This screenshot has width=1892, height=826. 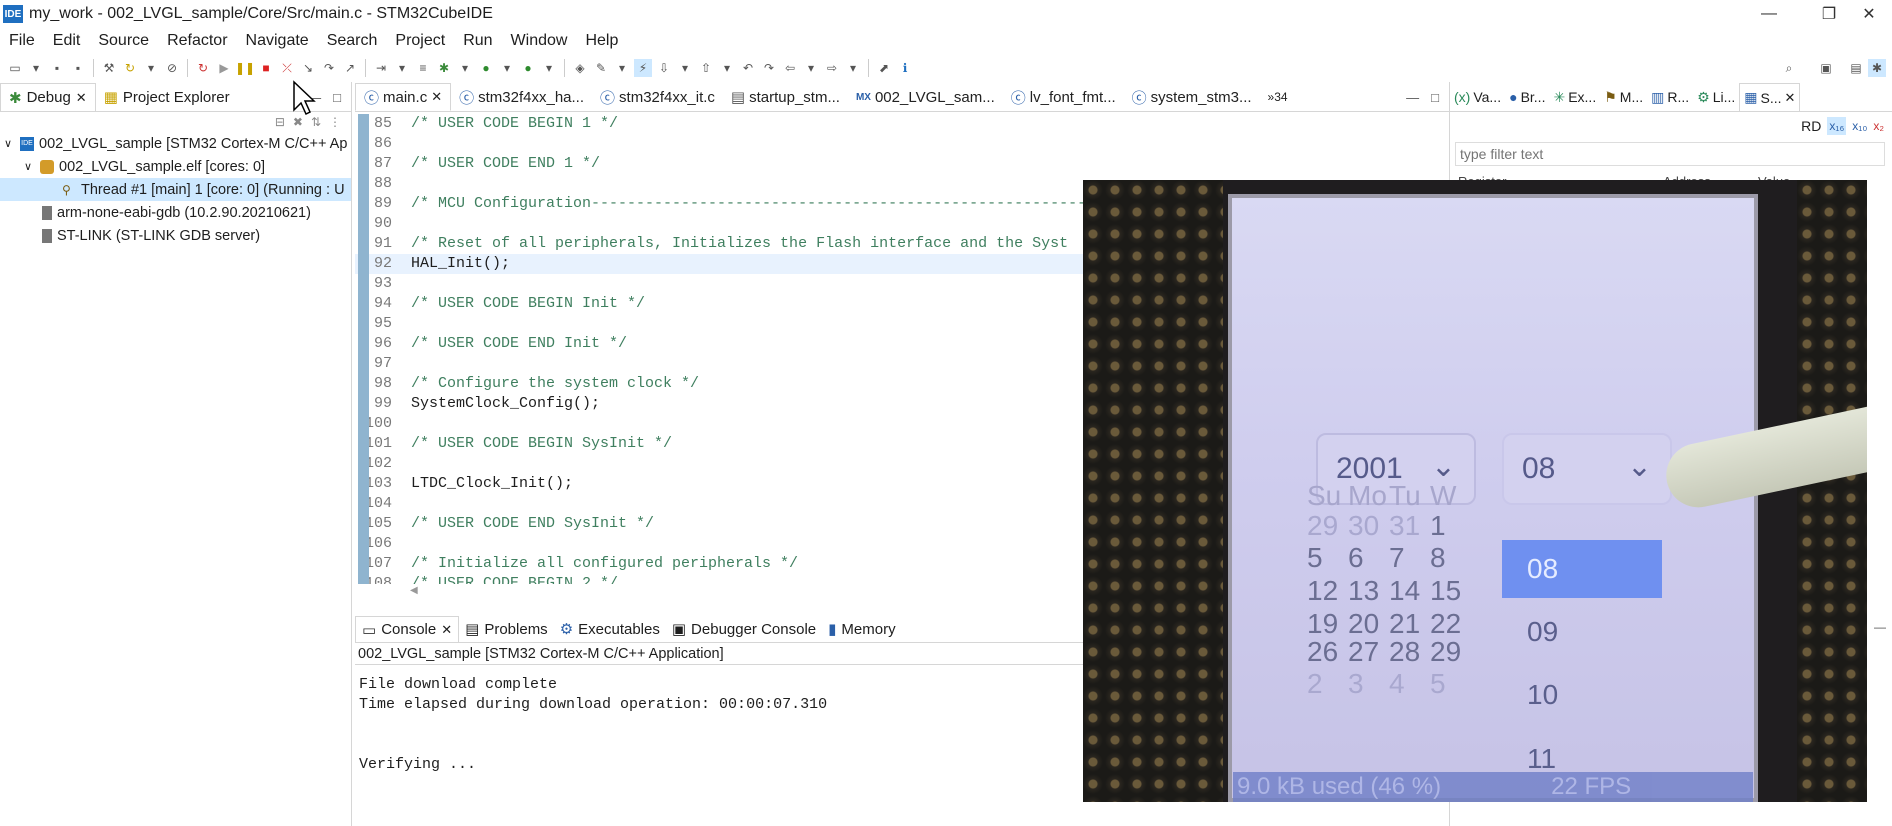 What do you see at coordinates (861, 629) in the screenshot?
I see `tab-memory: ▮ Memory` at bounding box center [861, 629].